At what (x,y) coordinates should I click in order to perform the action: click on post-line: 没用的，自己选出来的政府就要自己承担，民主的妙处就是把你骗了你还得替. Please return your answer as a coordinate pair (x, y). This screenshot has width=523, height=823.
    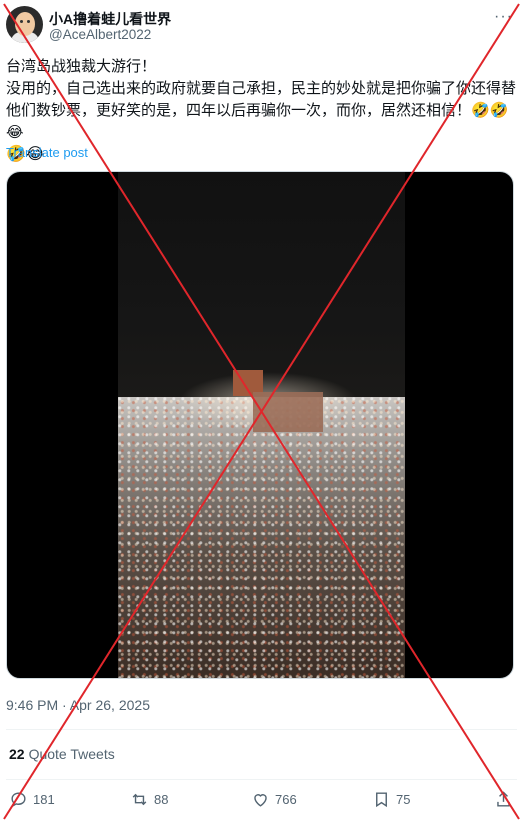
    Looking at the image, I should click on (261, 88).